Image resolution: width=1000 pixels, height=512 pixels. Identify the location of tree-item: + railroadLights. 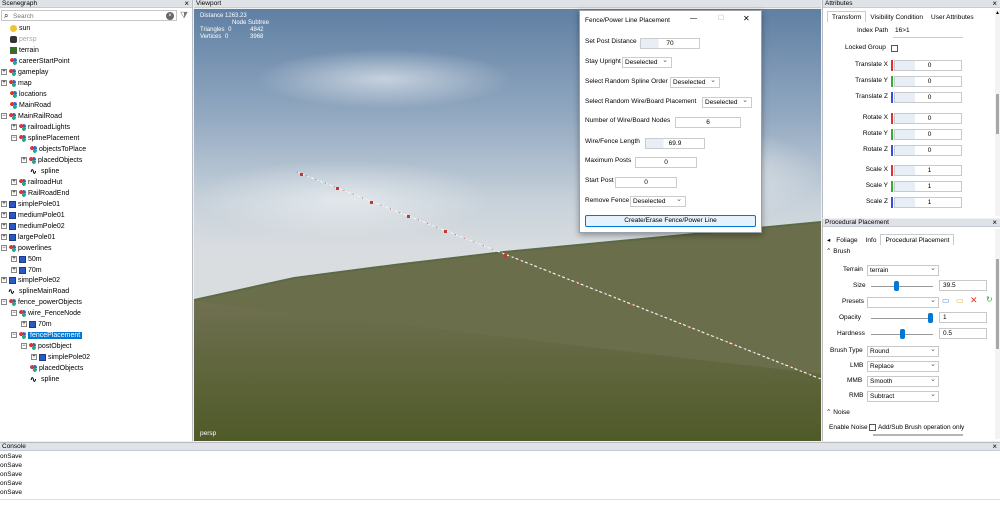
(40, 128).